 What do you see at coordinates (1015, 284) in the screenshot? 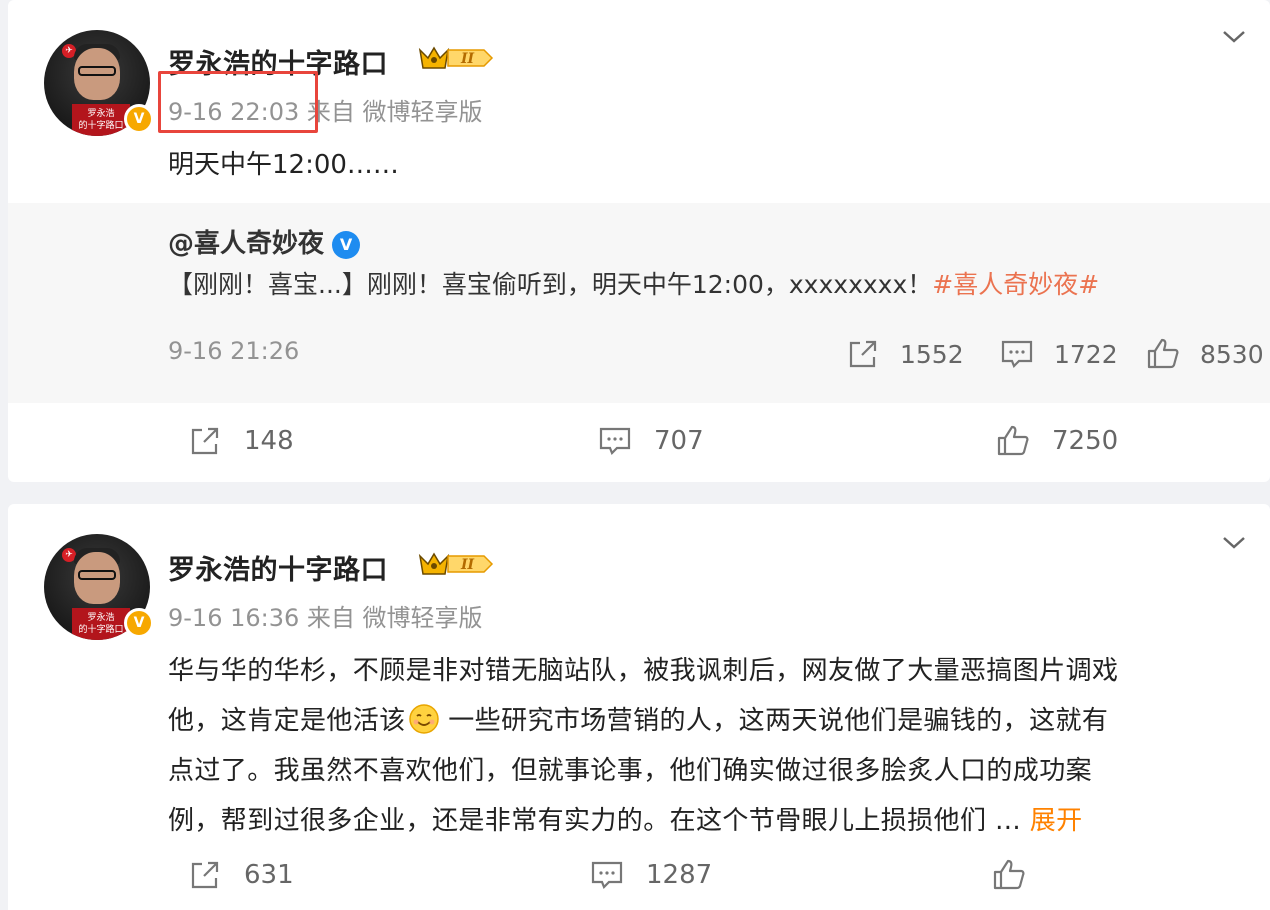
I see `hashtag-link: #喜人奇妙夜#` at bounding box center [1015, 284].